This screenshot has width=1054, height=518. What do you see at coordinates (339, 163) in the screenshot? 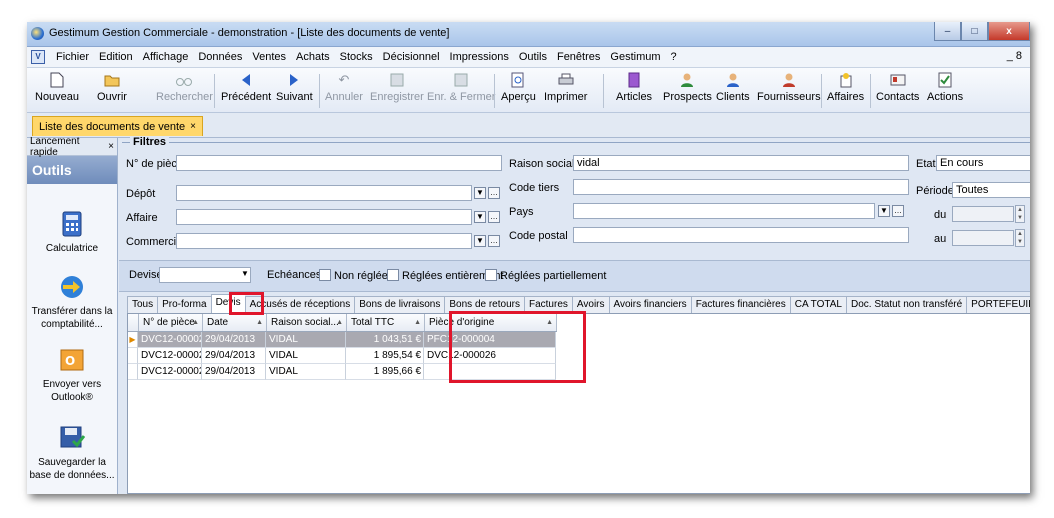
I see `num-piece-input` at bounding box center [339, 163].